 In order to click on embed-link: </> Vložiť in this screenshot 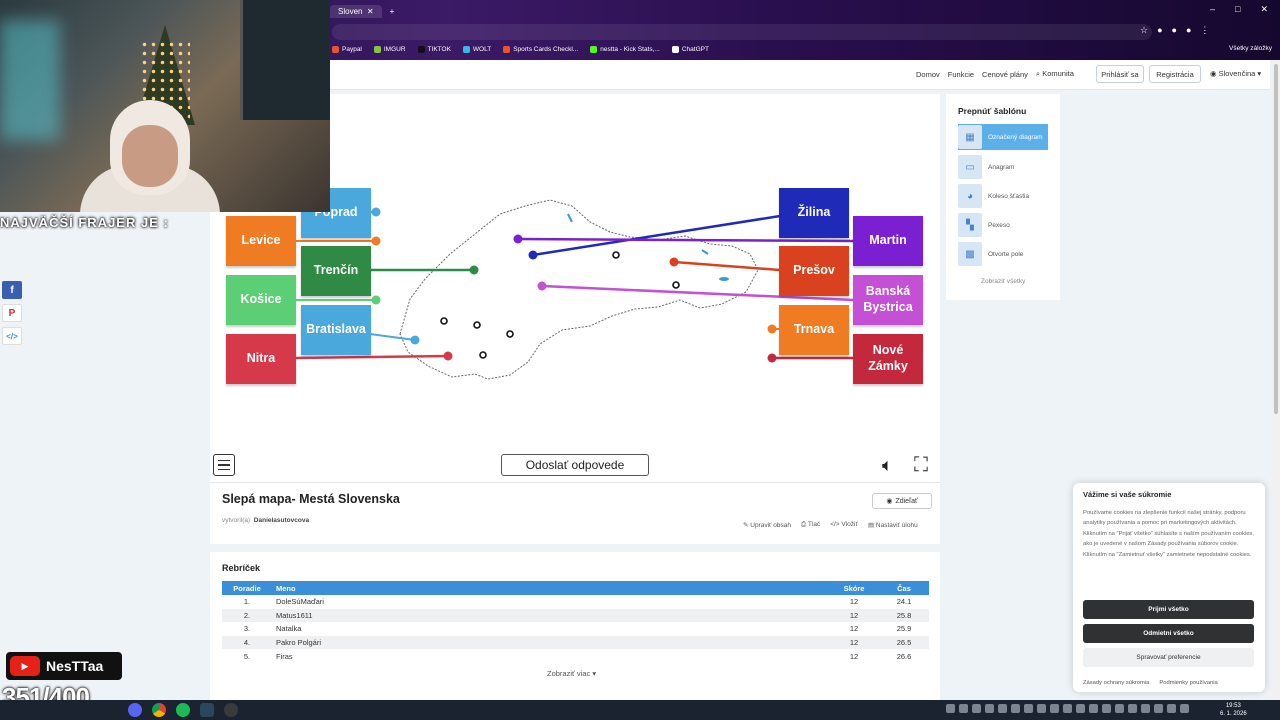, I will do `click(844, 525)`.